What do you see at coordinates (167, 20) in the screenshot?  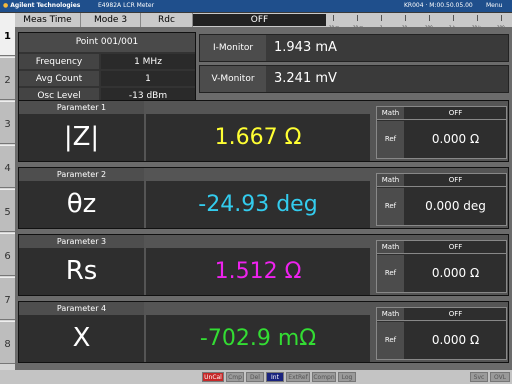 I see `rdc-button: Rdc` at bounding box center [167, 20].